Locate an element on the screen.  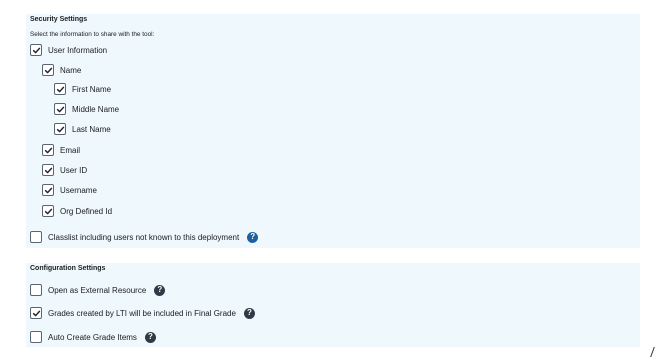
checkbox-row-username: Username is located at coordinates (69, 190).